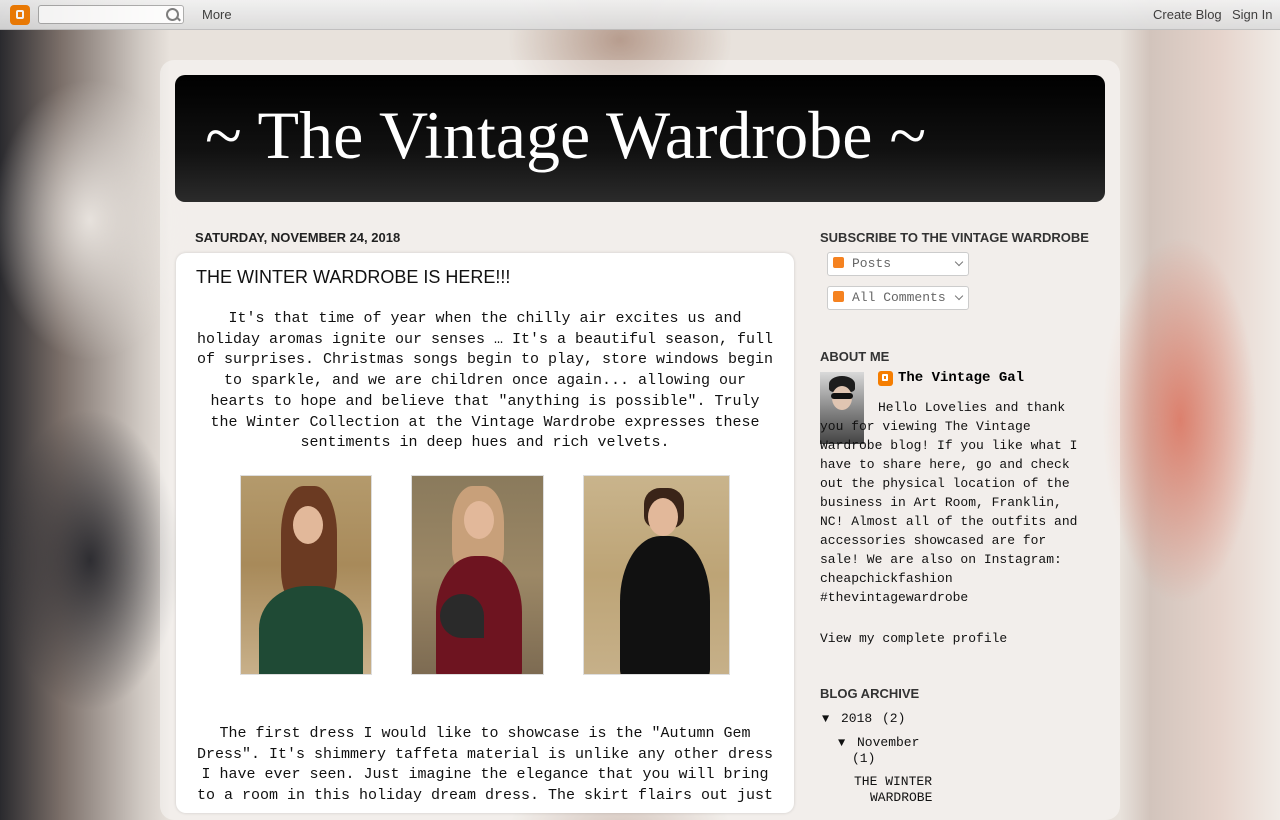 The height and width of the screenshot is (820, 1280). Describe the element at coordinates (1252, 14) in the screenshot. I see `sign-in-link: Sign In` at that location.